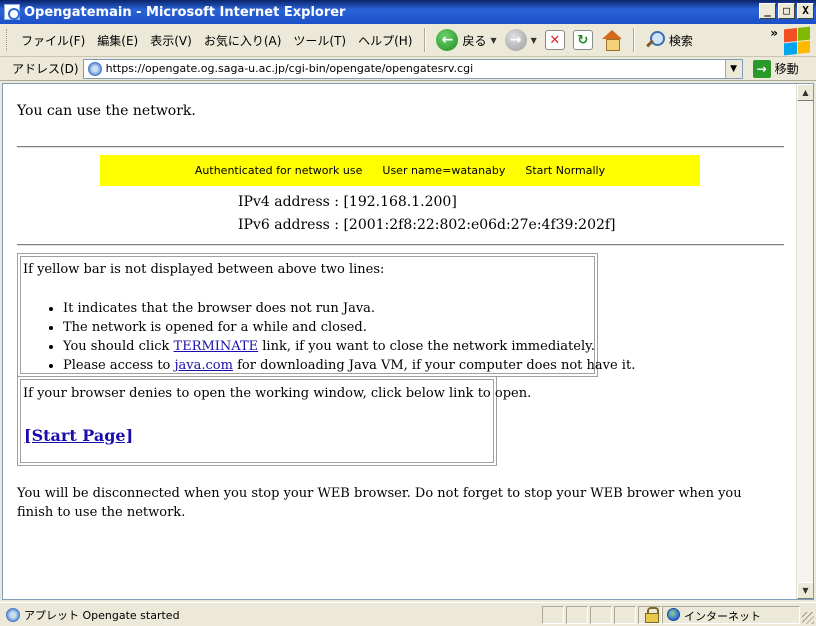  What do you see at coordinates (53, 40) in the screenshot?
I see `menu-file: ファイル(F)` at bounding box center [53, 40].